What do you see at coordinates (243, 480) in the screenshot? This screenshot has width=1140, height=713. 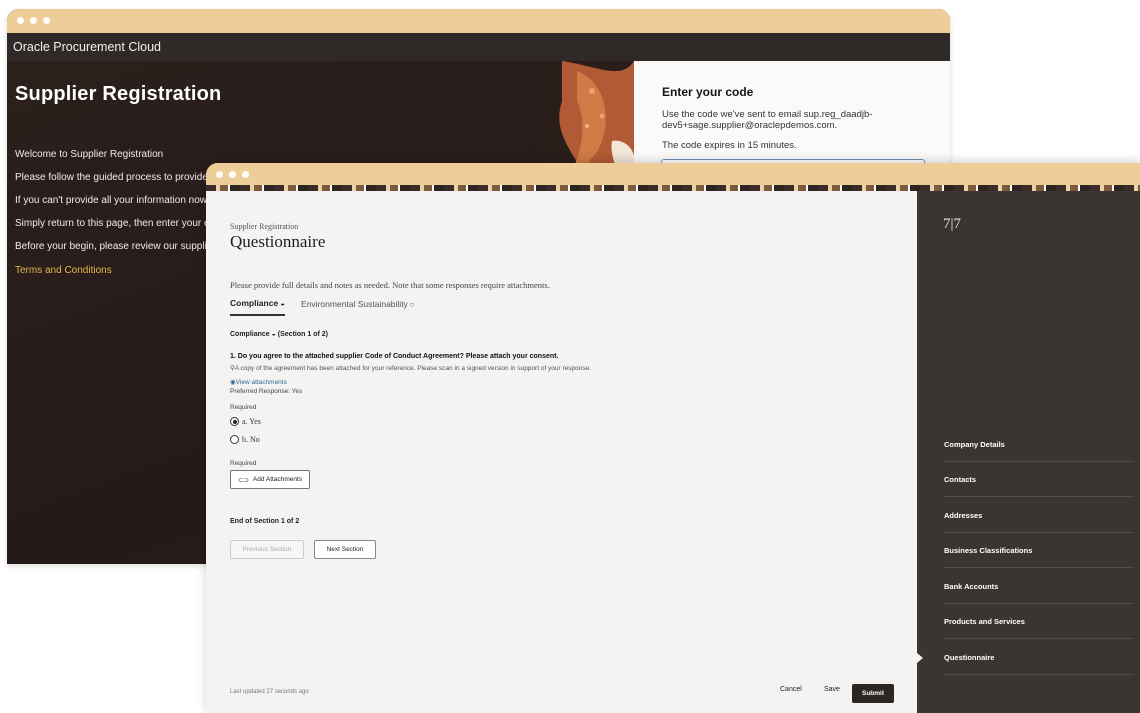 I see `paperclip-icon: ⊂⊃` at bounding box center [243, 480].